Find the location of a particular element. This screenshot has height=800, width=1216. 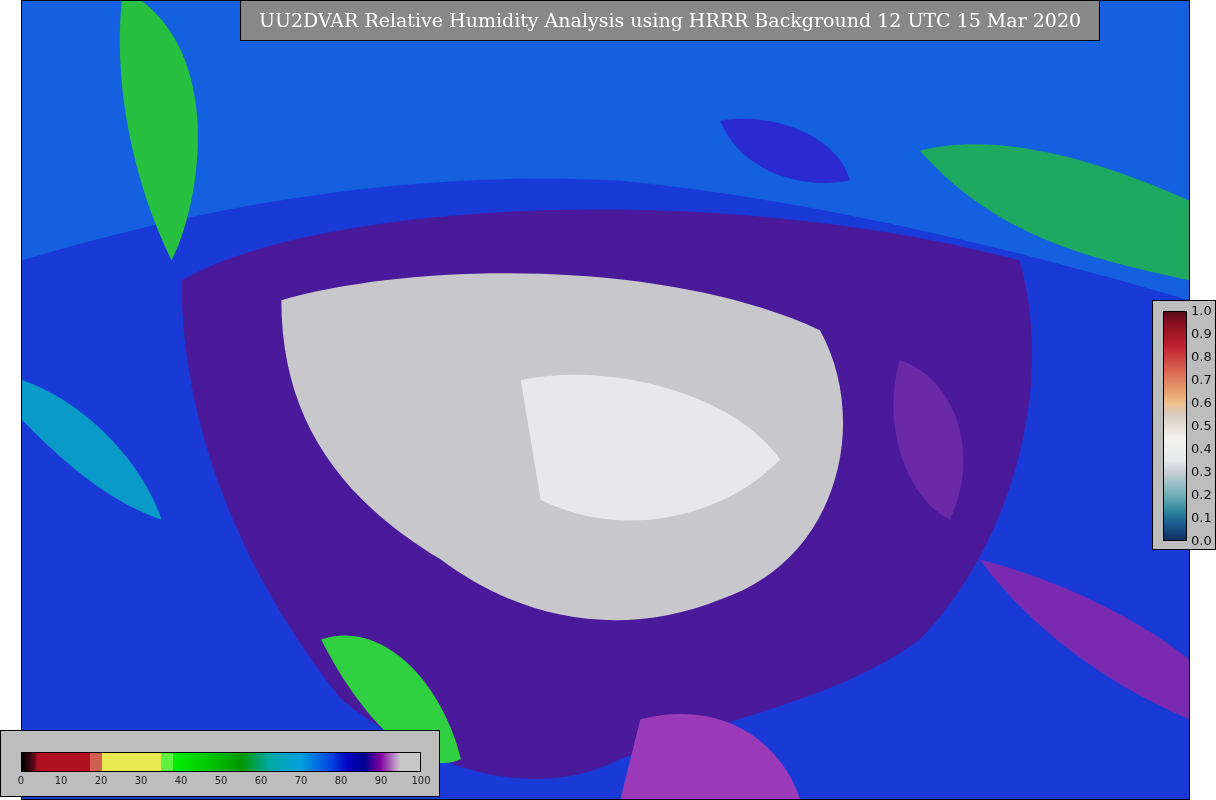

humidity-tick-label: 20 is located at coordinates (101, 781).